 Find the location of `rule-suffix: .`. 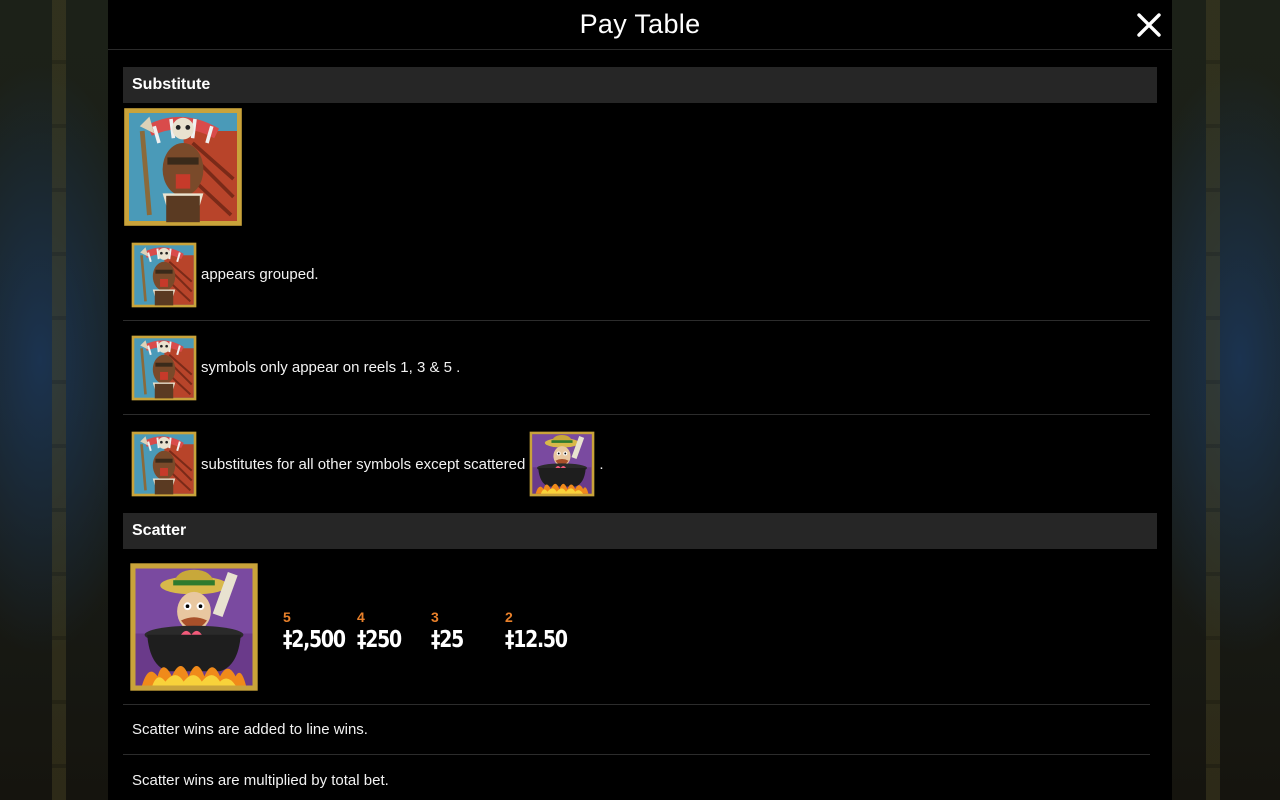

rule-suffix: . is located at coordinates (601, 464).